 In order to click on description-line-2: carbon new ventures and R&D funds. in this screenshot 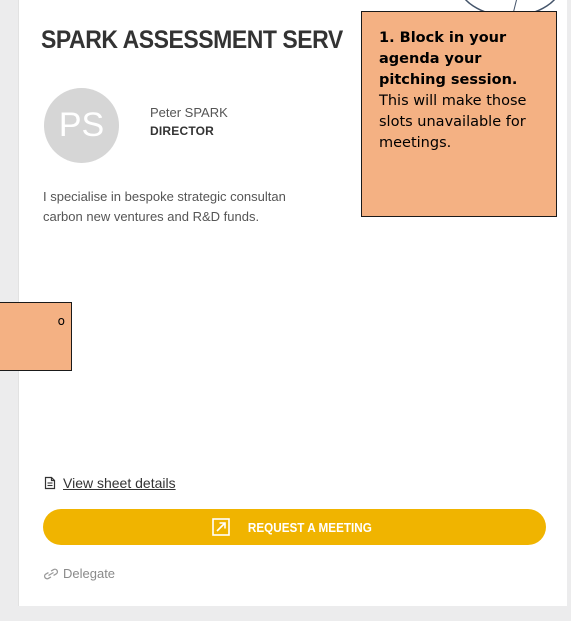, I will do `click(151, 216)`.